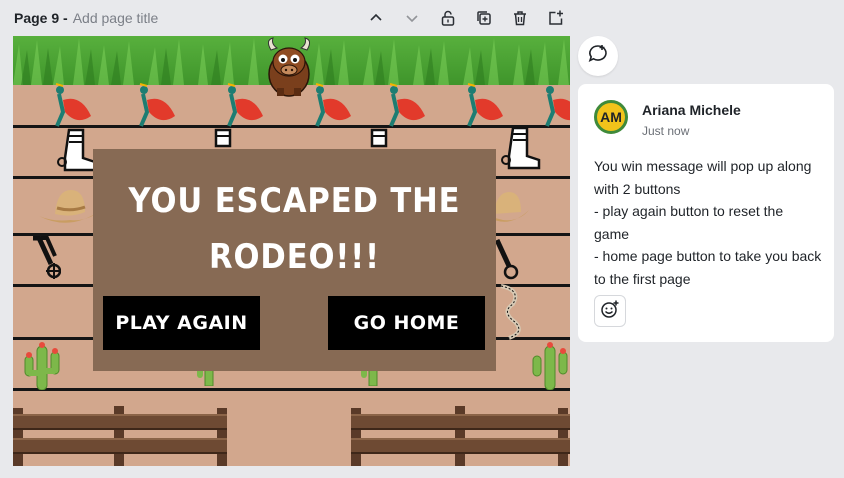  I want to click on duplicate-icon, so click(484, 18).